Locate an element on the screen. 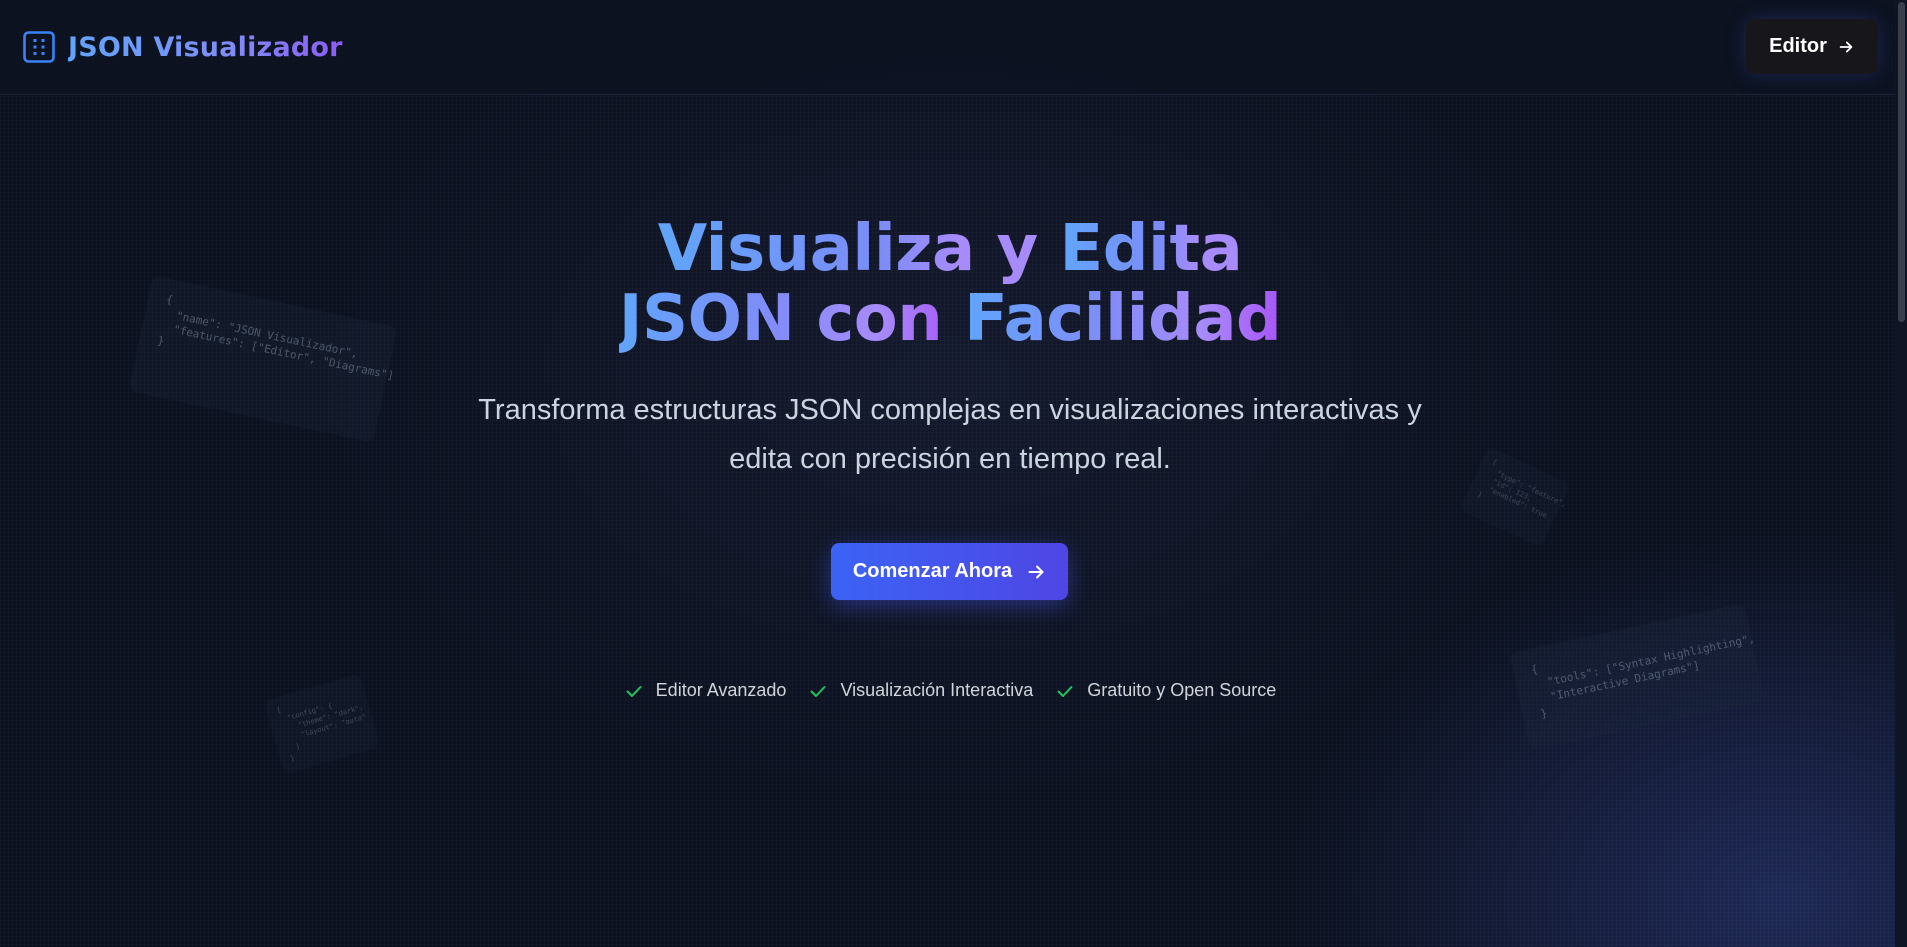 This screenshot has width=1907, height=947. start-now-button: Comenzar Ahora is located at coordinates (949, 571).